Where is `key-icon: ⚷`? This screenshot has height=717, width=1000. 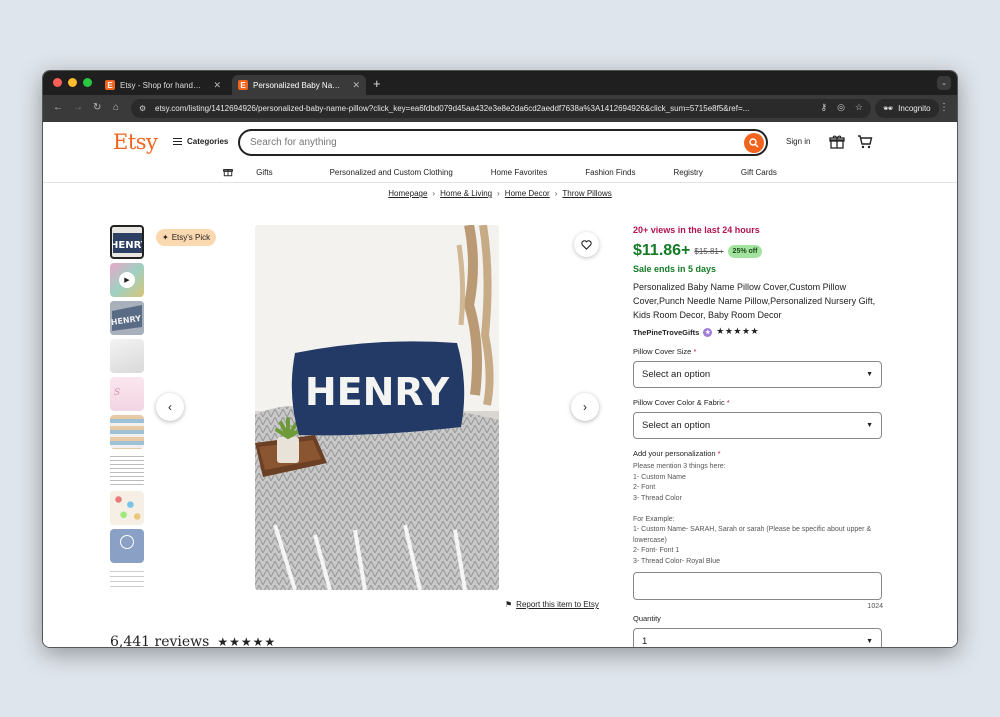 key-icon: ⚷ is located at coordinates (823, 107).